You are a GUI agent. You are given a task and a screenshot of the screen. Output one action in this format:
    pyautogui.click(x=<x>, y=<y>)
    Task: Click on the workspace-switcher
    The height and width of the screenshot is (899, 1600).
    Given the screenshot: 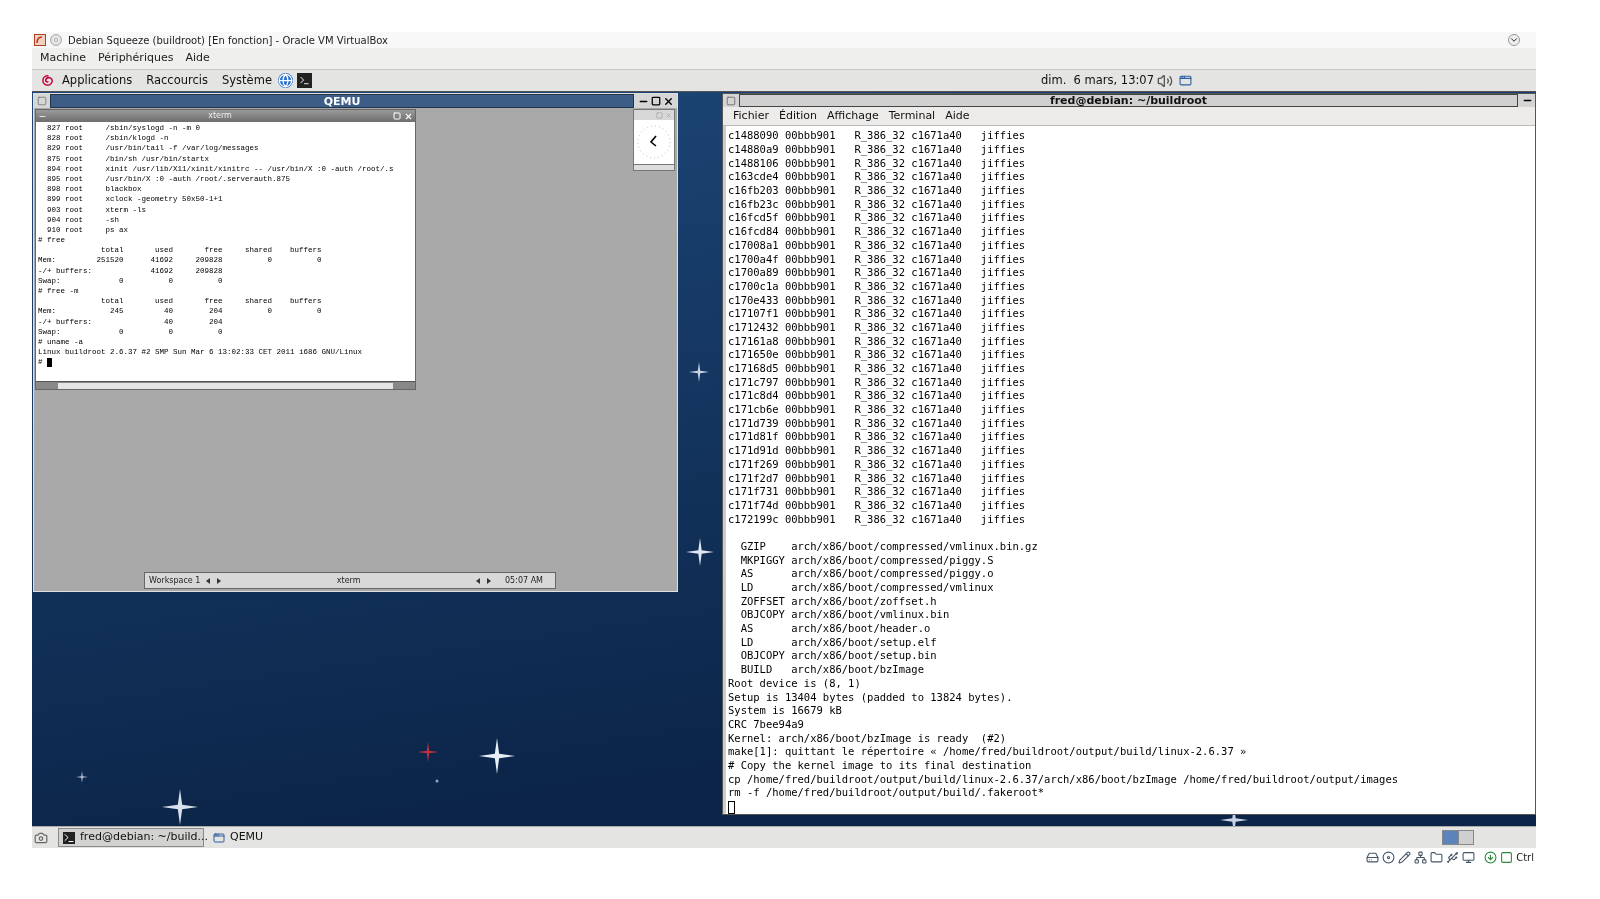 What is the action you would take?
    pyautogui.click(x=1458, y=837)
    